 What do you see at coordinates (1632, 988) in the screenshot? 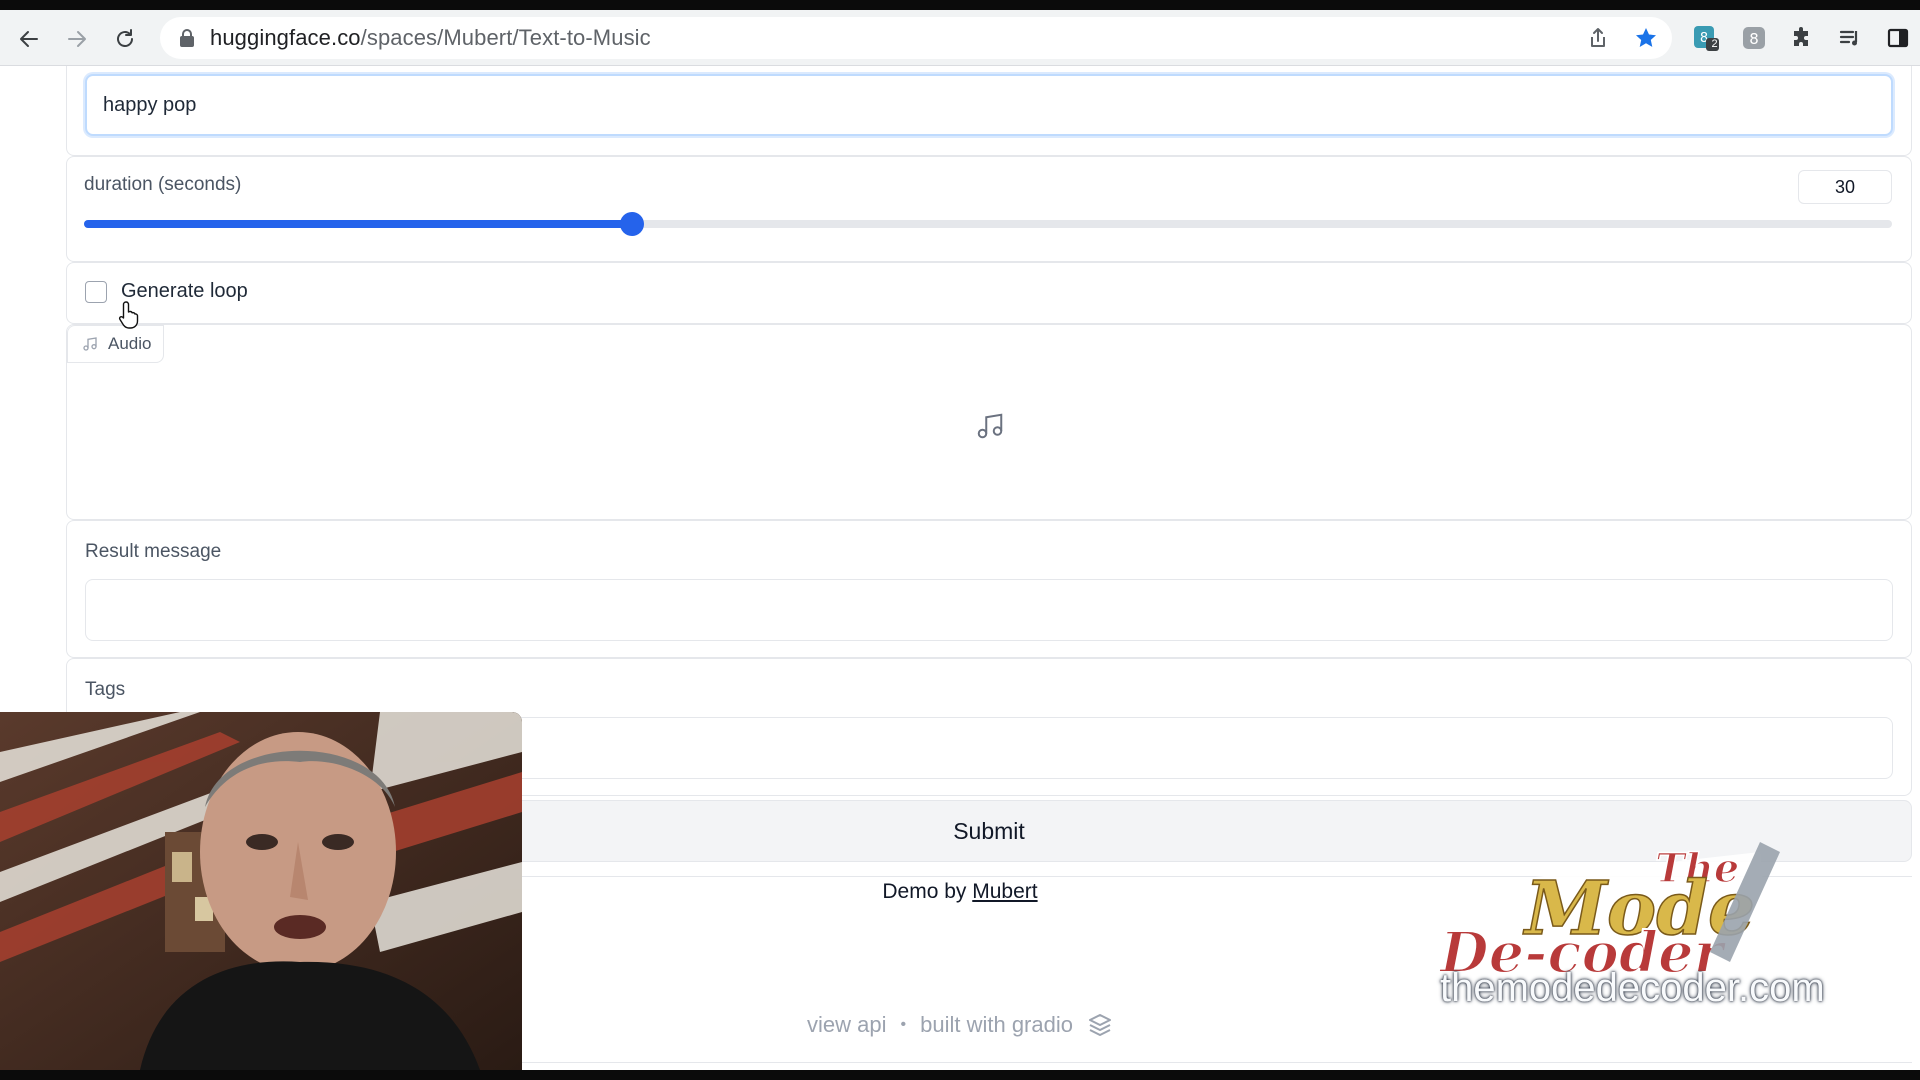
I see `watermark-url: themodedecoder.com` at bounding box center [1632, 988].